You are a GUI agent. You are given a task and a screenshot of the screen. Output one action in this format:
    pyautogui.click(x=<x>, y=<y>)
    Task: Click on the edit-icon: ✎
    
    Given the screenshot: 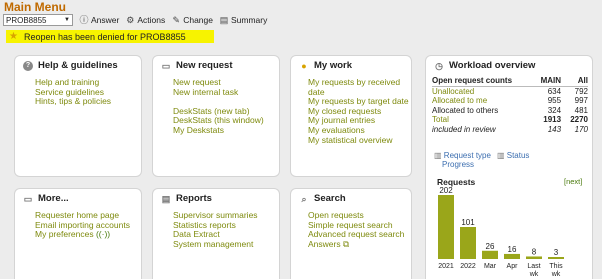 What is the action you would take?
    pyautogui.click(x=176, y=20)
    